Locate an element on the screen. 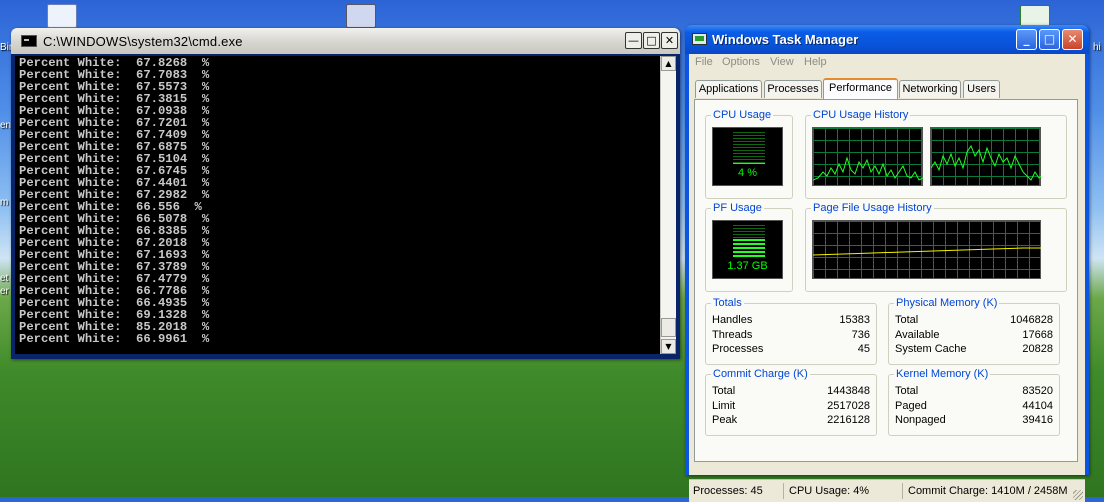  stat-value: 2517028 is located at coordinates (848, 406).